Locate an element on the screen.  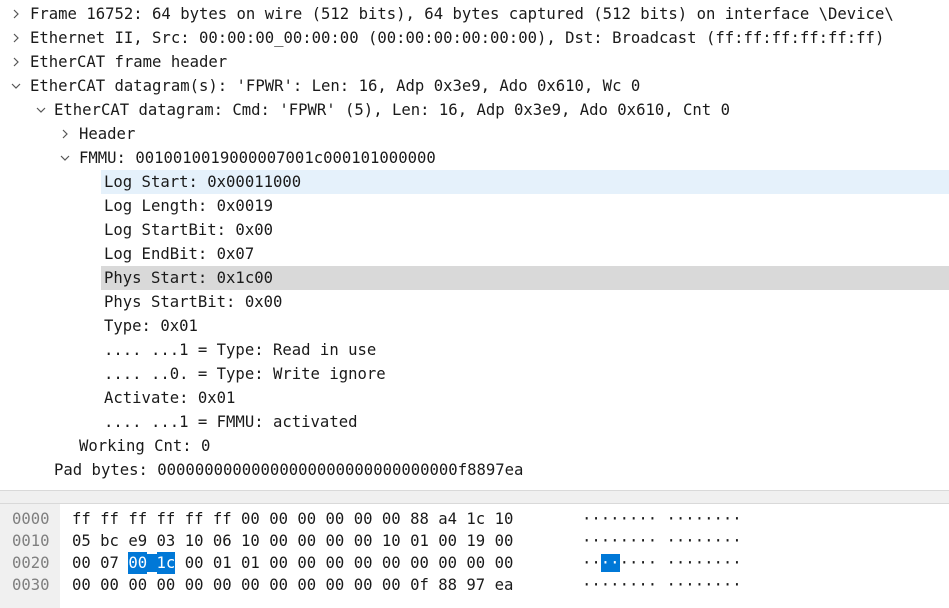
tree-row: Log EndBit: 0x07 is located at coordinates (474, 254).